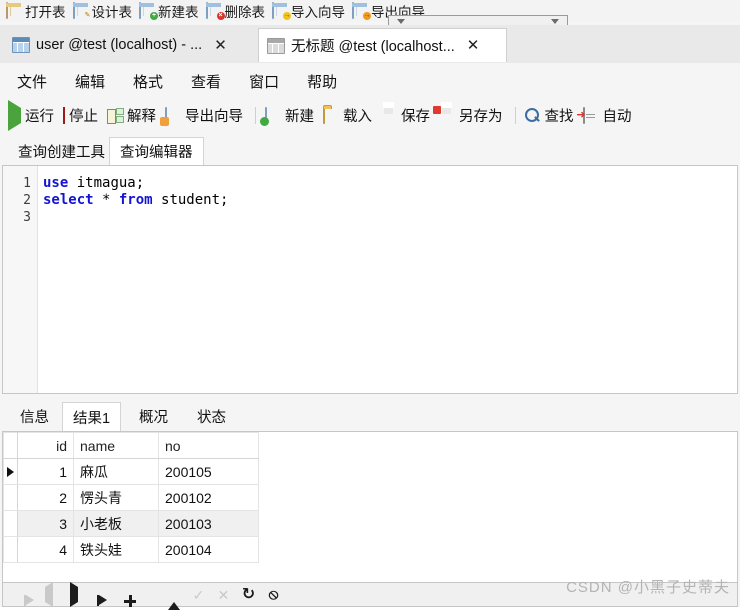 This screenshot has height=610, width=740. I want to click on code-token-2-1: select, so click(68, 200).